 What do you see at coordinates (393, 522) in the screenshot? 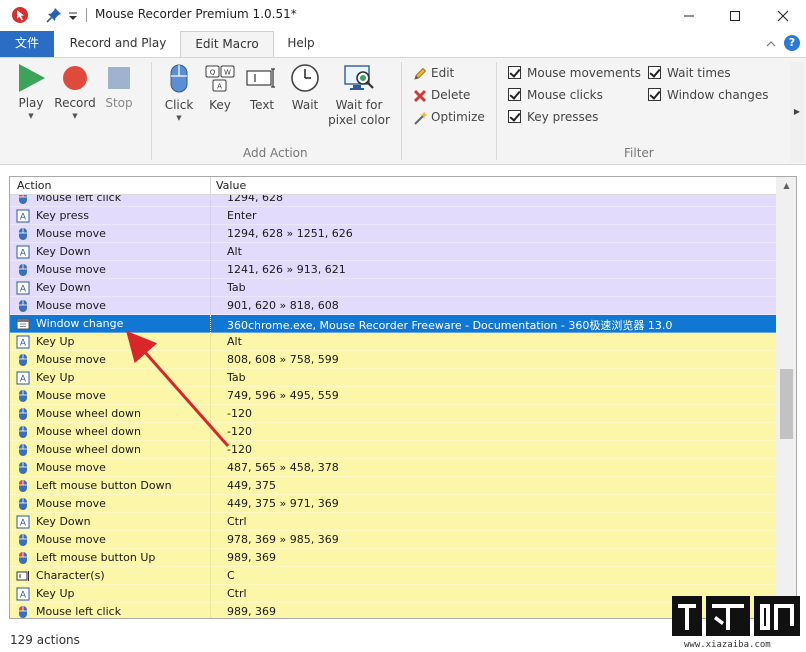
I see `table-row: A Key Down Ctrl` at bounding box center [393, 522].